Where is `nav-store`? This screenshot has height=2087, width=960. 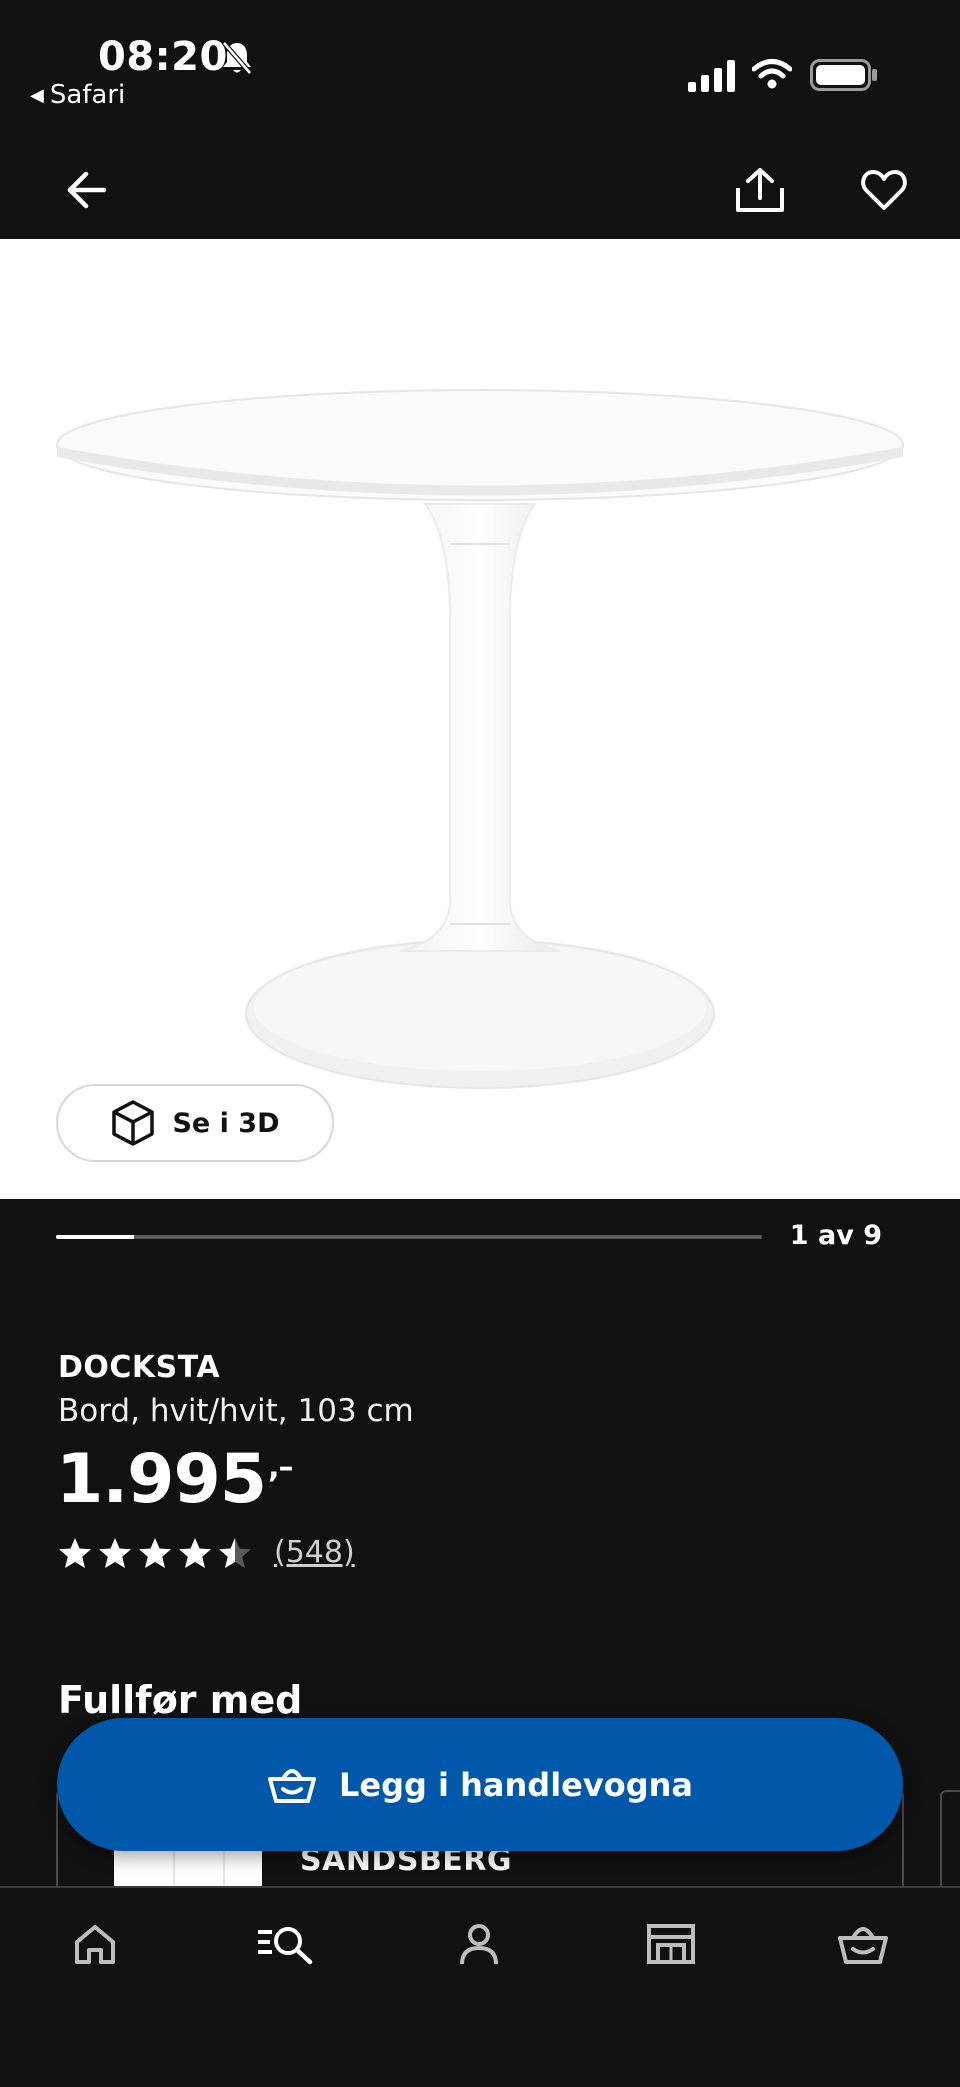 nav-store is located at coordinates (671, 1944).